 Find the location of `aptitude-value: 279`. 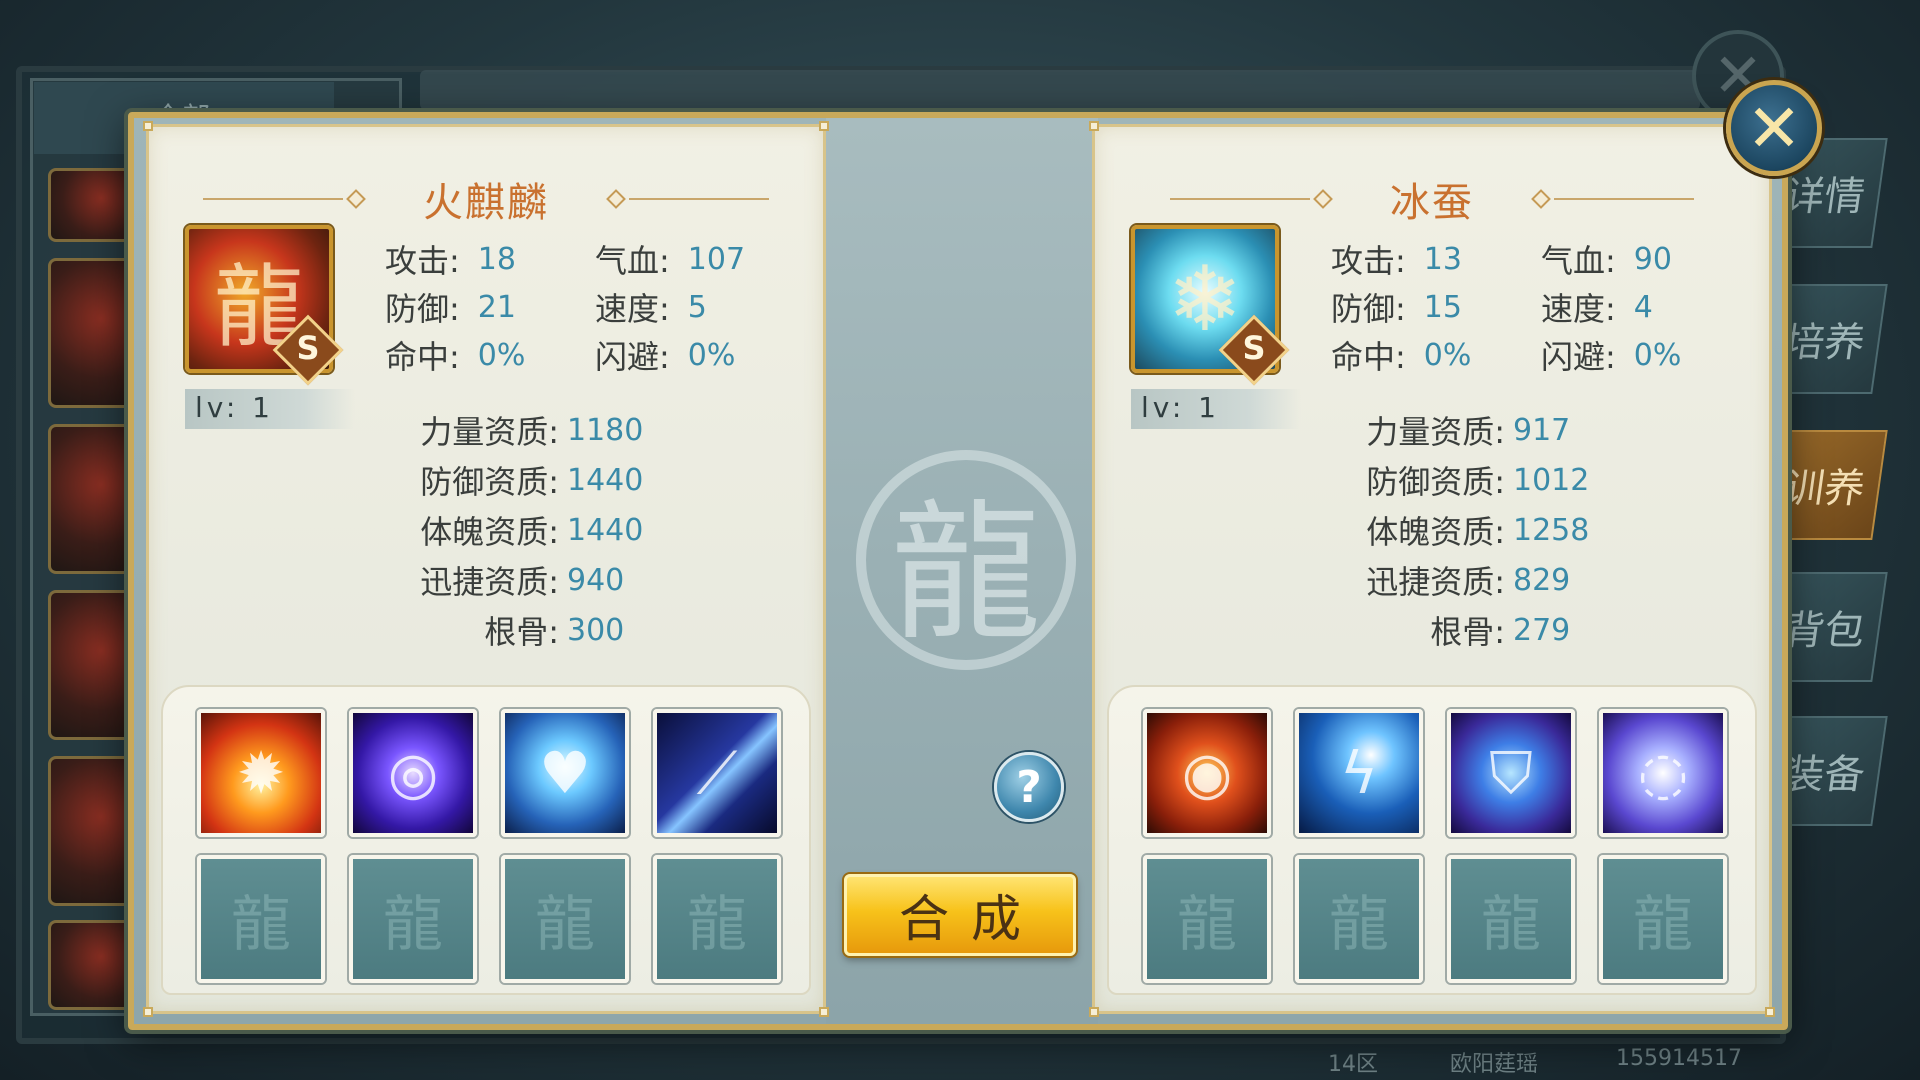

aptitude-value: 279 is located at coordinates (1542, 630).